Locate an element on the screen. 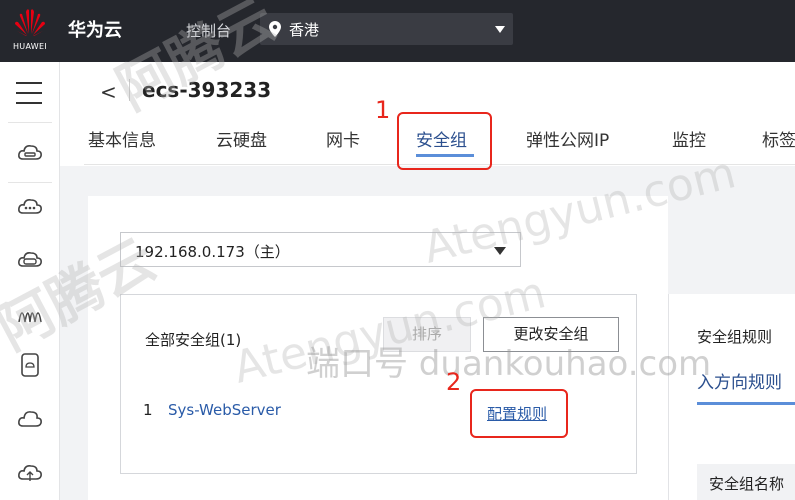 The height and width of the screenshot is (500, 795). region-label: 香港 is located at coordinates (304, 30).